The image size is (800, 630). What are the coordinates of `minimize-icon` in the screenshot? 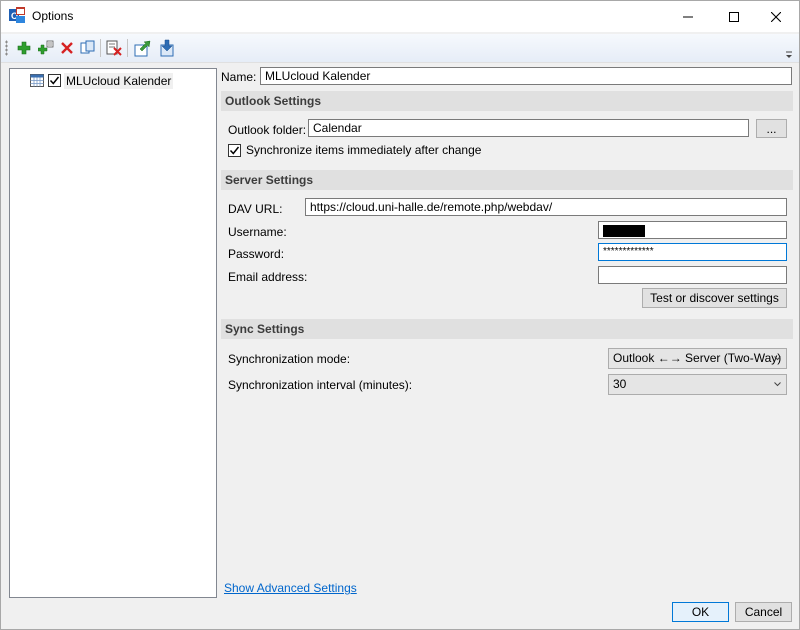 It's located at (688, 16).